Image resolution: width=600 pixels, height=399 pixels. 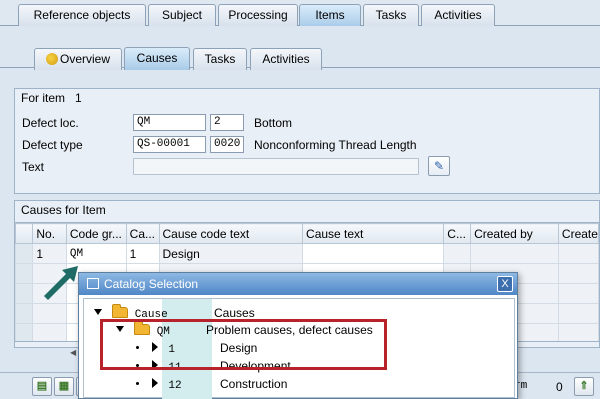 I want to click on defect-type-label: Defect type, so click(x=52, y=145).